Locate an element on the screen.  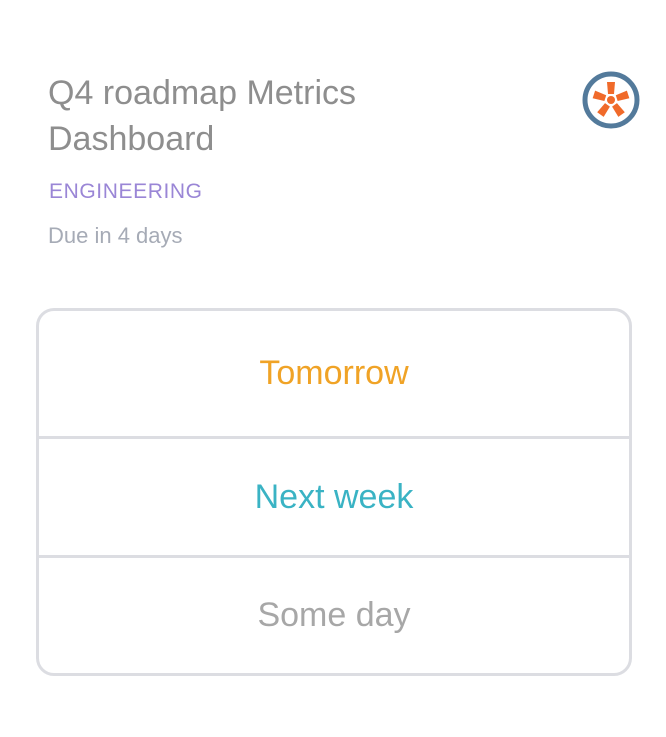
avatar is located at coordinates (611, 100).